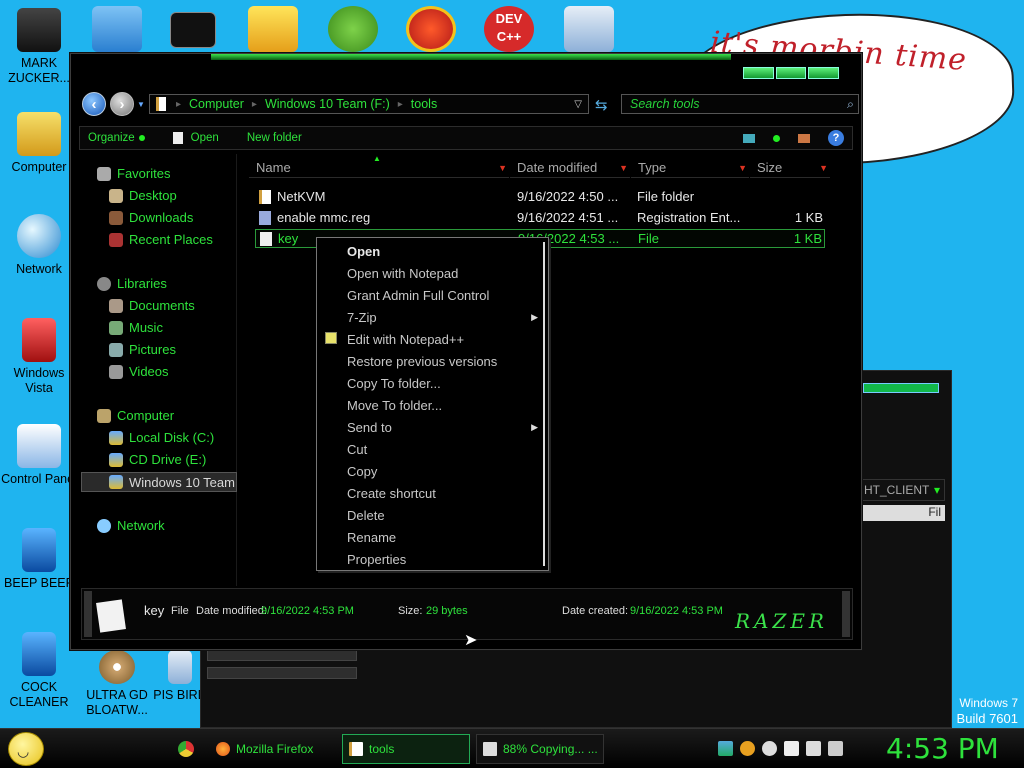 The width and height of the screenshot is (1024, 768). Describe the element at coordinates (589, 29) in the screenshot. I see `installer-icon` at that location.